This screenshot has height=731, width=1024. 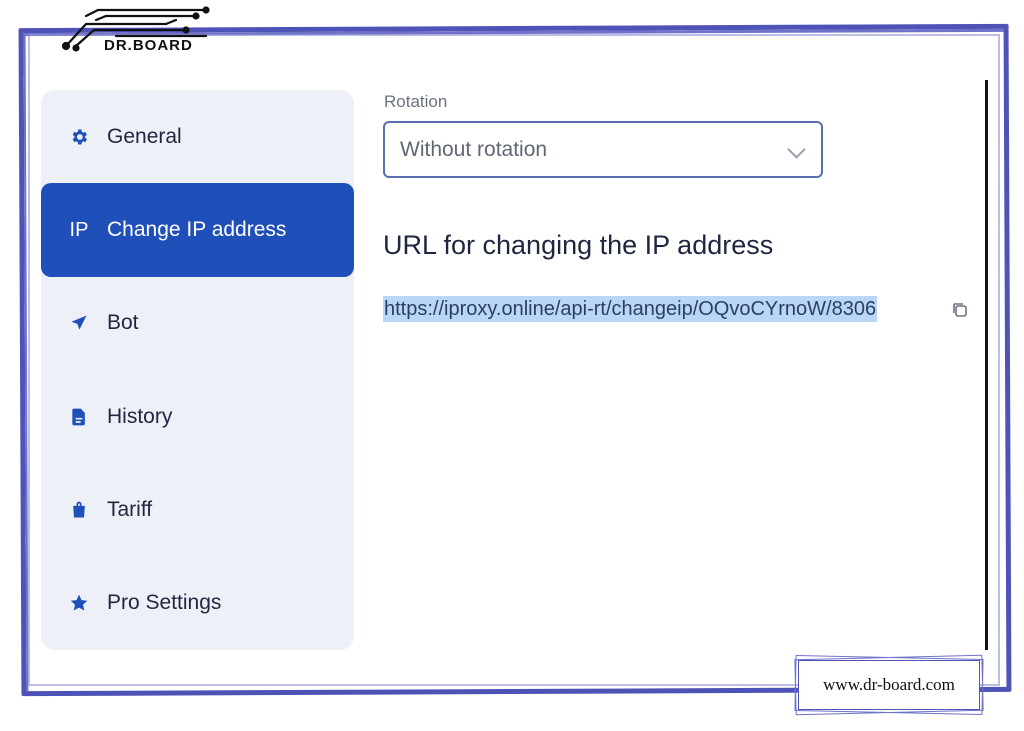 What do you see at coordinates (197, 417) in the screenshot?
I see `sidebar-item-history: History` at bounding box center [197, 417].